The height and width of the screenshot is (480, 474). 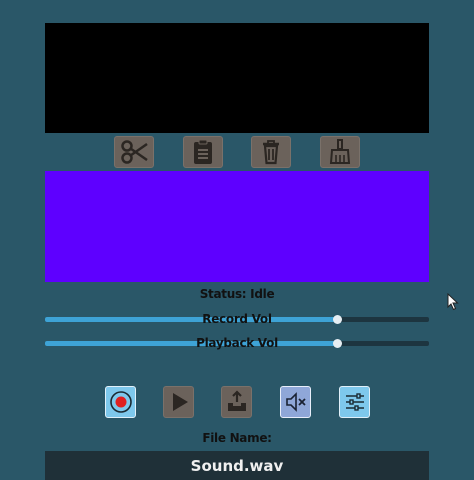 I want to click on mute-icon, so click(x=295, y=402).